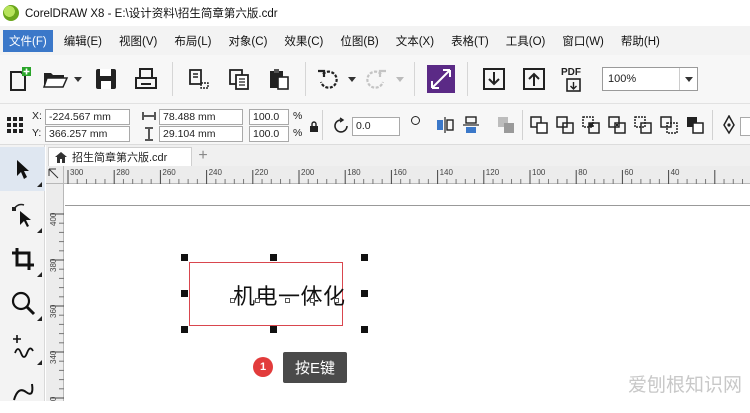  Describe the element at coordinates (643, 125) in the screenshot. I see `front-minus-back-icon` at that location.